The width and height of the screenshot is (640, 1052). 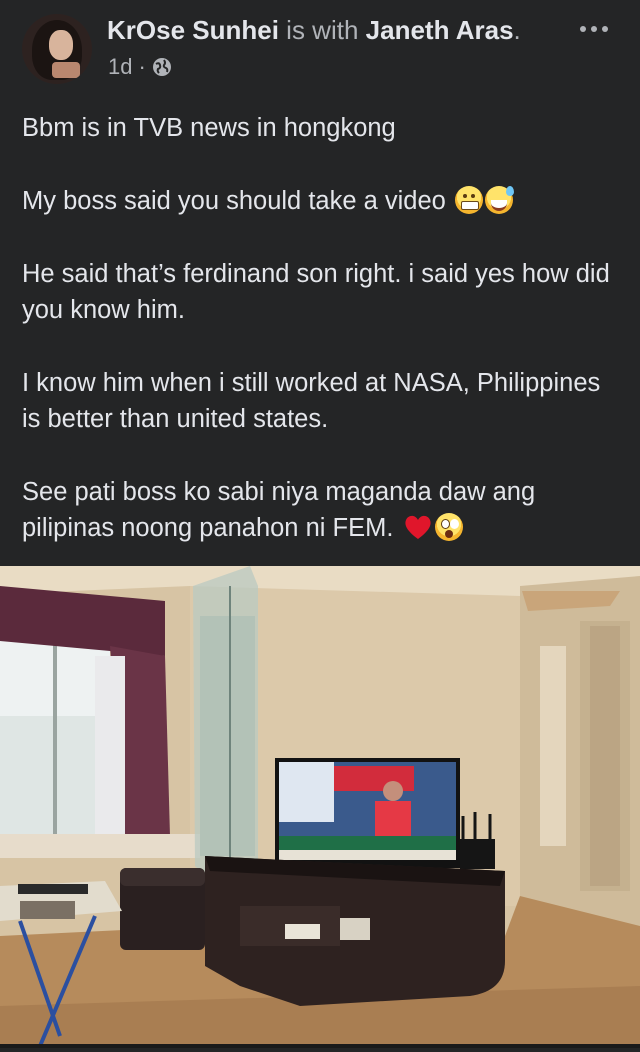 I want to click on tagged-friend-name: Janeth Aras, so click(x=440, y=30).